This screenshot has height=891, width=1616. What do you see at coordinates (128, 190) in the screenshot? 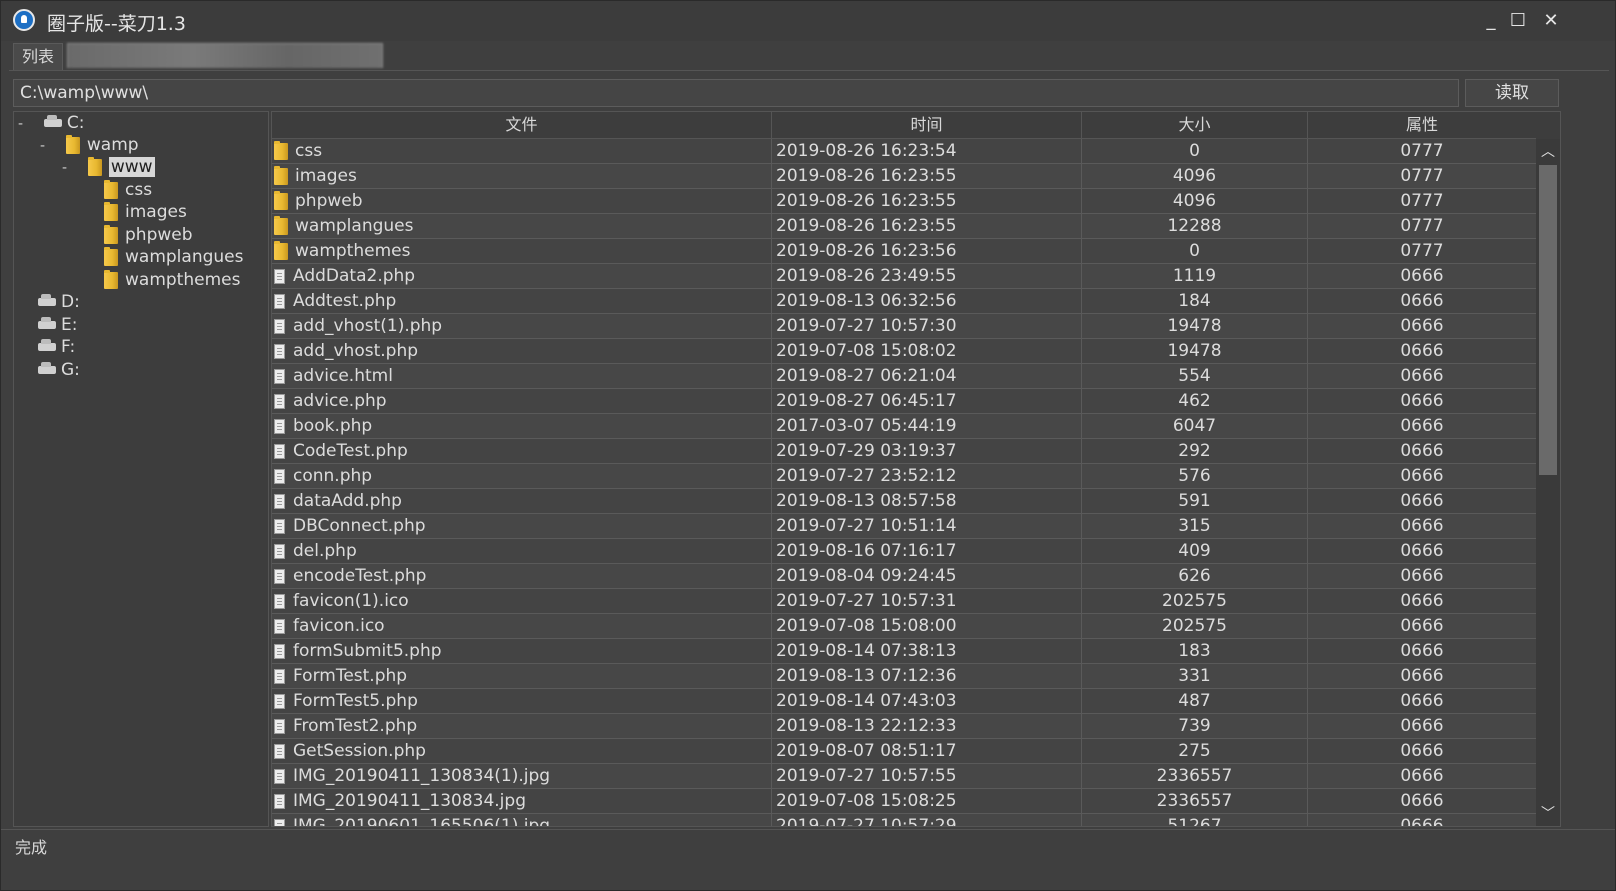
I see `tree-node-css: css` at bounding box center [128, 190].